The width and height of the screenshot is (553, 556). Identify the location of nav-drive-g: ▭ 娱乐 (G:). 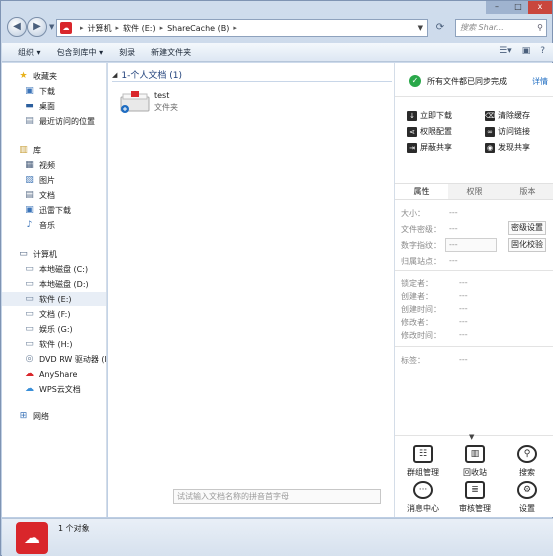
(65, 329).